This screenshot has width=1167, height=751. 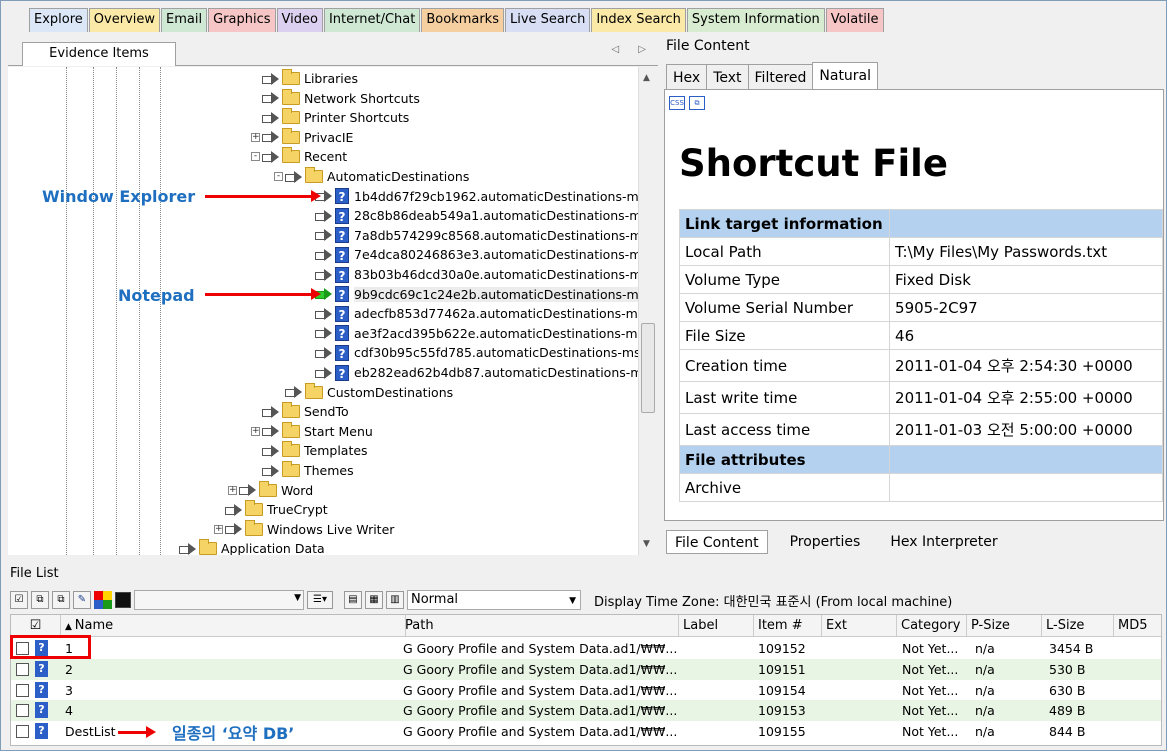 What do you see at coordinates (320, 600) in the screenshot?
I see `column-settings-icon: ☰▾` at bounding box center [320, 600].